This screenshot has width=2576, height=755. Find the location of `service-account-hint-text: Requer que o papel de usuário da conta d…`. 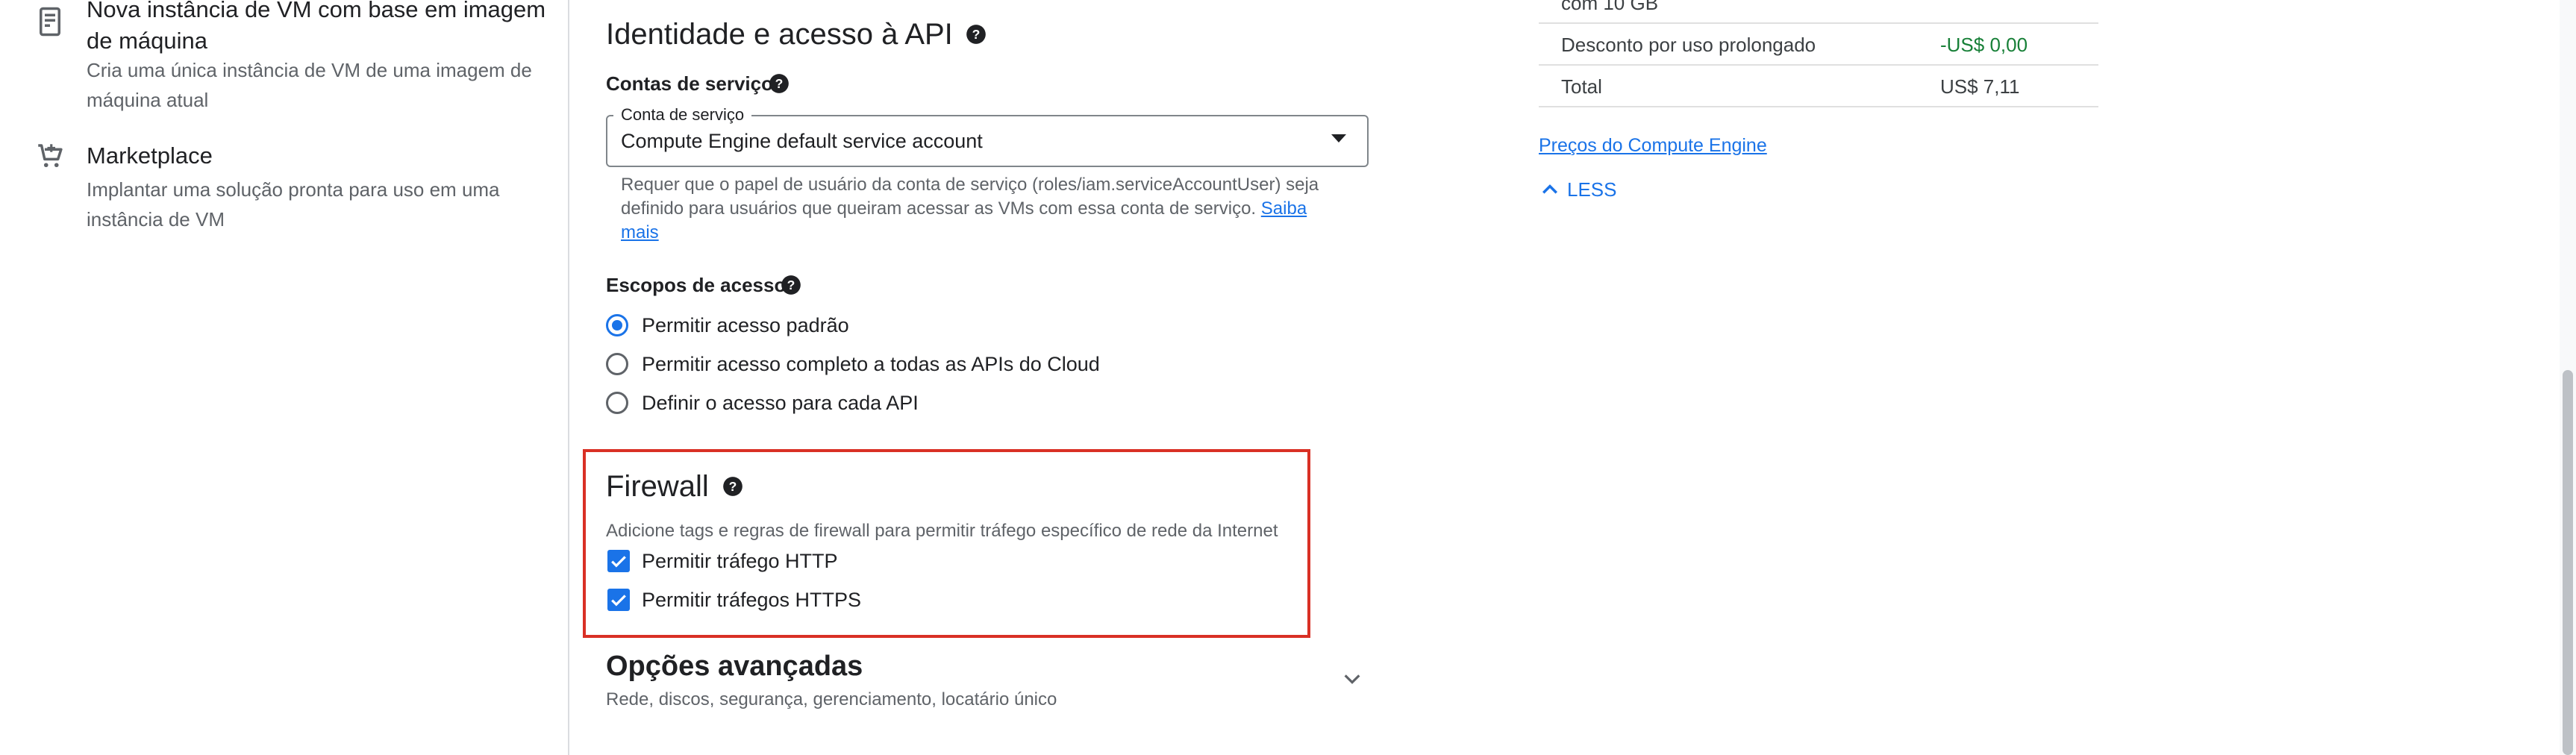

service-account-hint-text: Requer que o papel de usuário da conta d… is located at coordinates (970, 197).